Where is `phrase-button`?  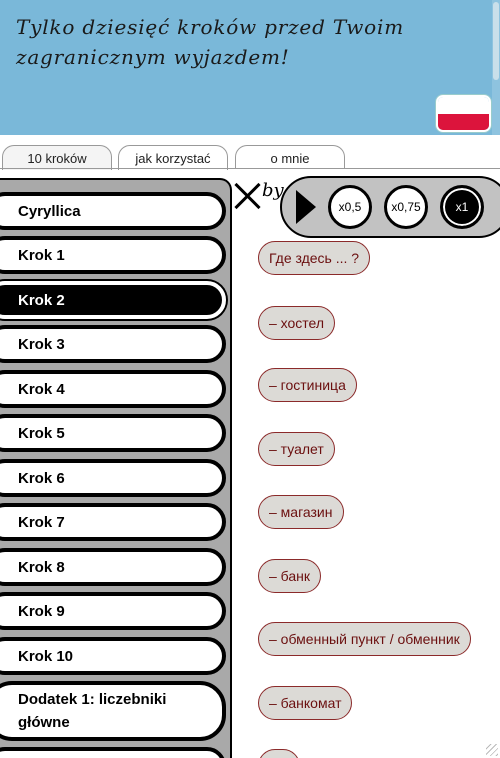
phrase-button is located at coordinates (279, 753).